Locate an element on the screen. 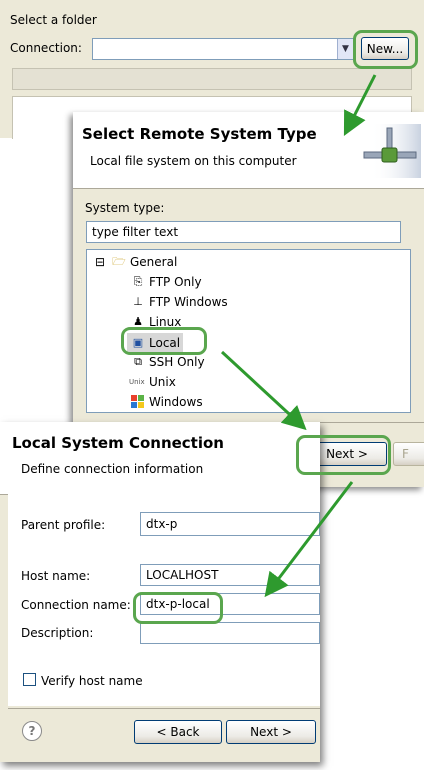  arrow-new-to-type is located at coordinates (360, 105).